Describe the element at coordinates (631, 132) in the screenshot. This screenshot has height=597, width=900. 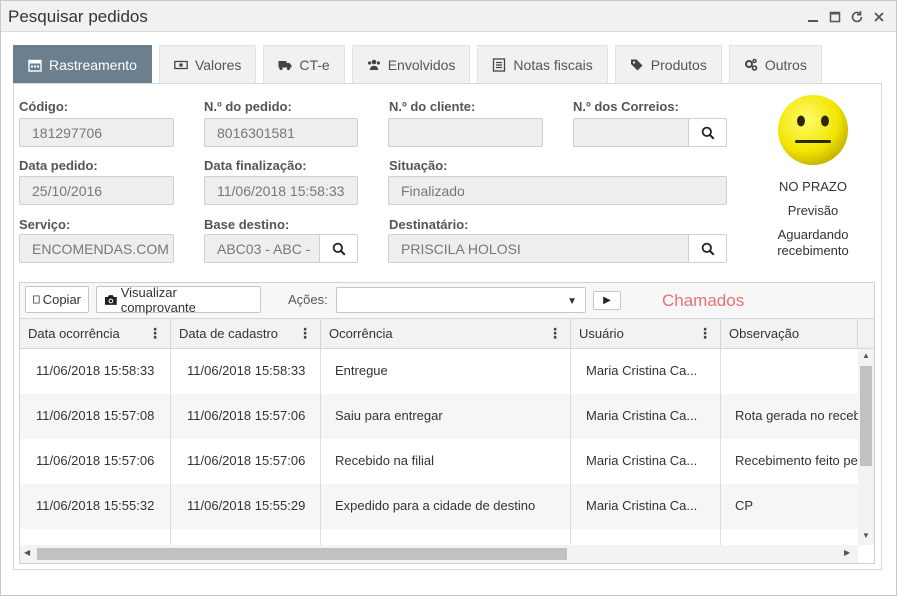
I see `numero-correios-field` at that location.